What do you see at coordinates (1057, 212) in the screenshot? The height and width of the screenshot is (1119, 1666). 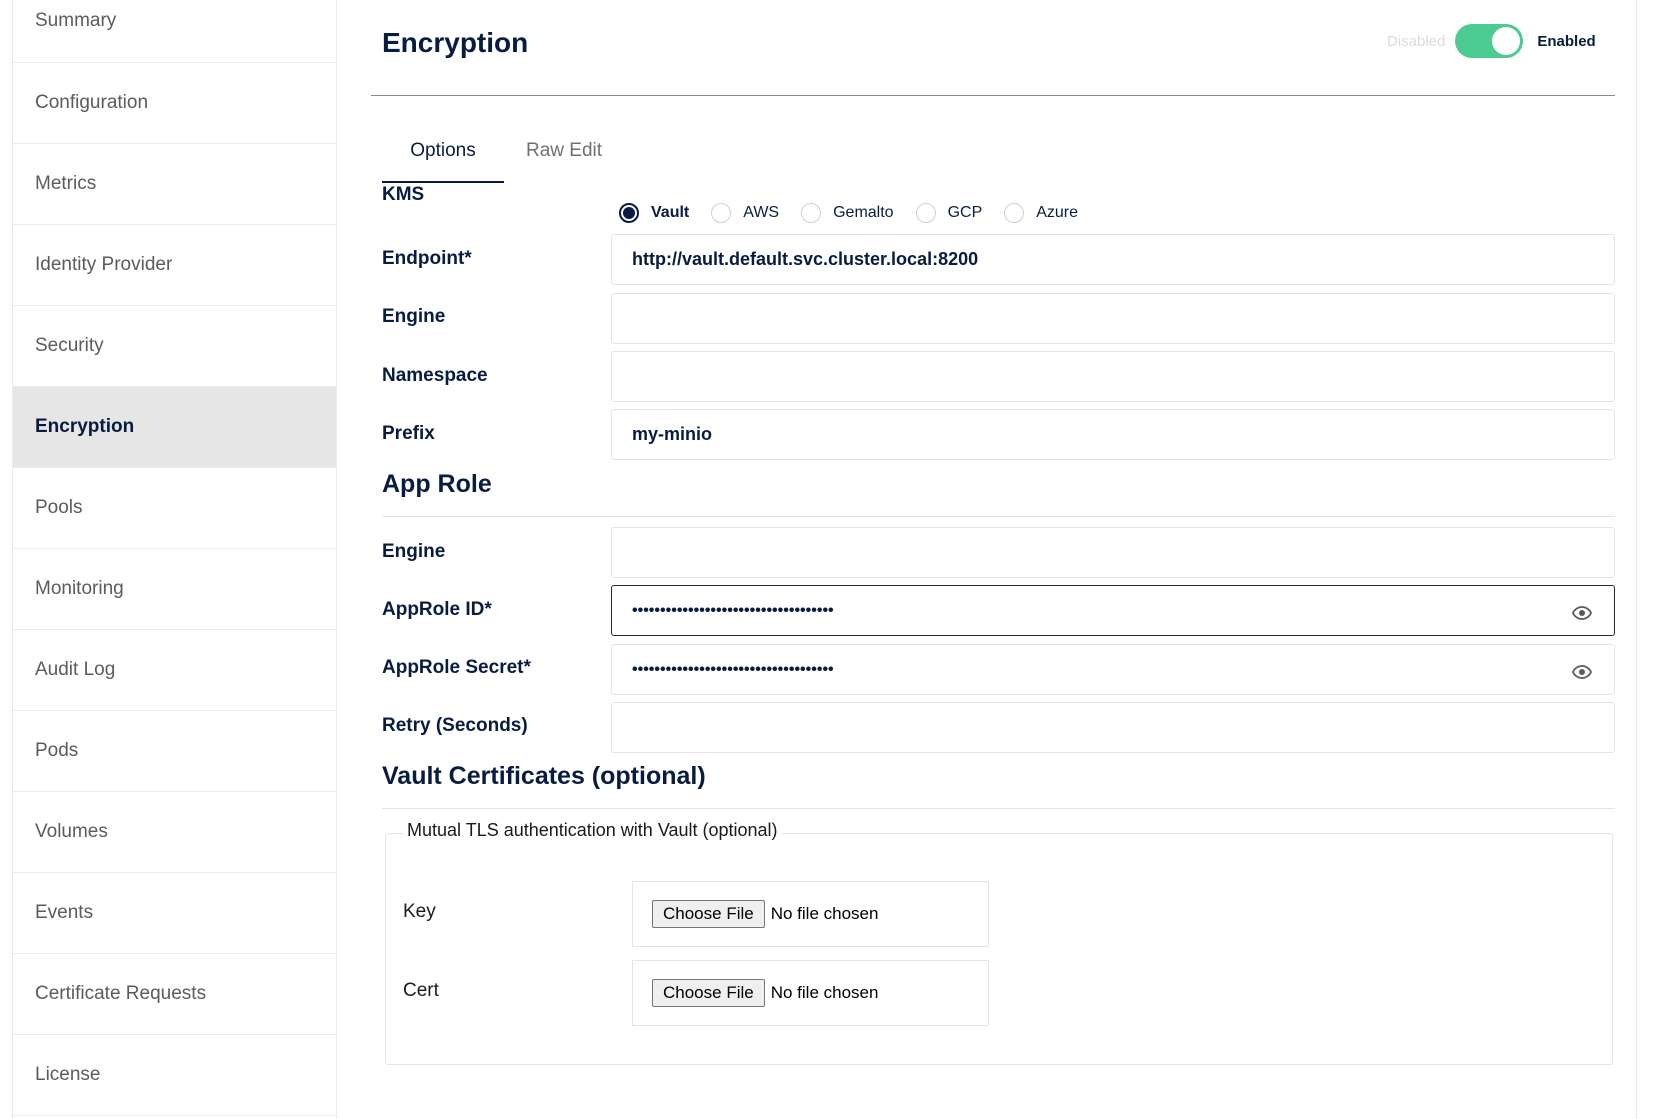 I see `radio-label: Azure` at bounding box center [1057, 212].